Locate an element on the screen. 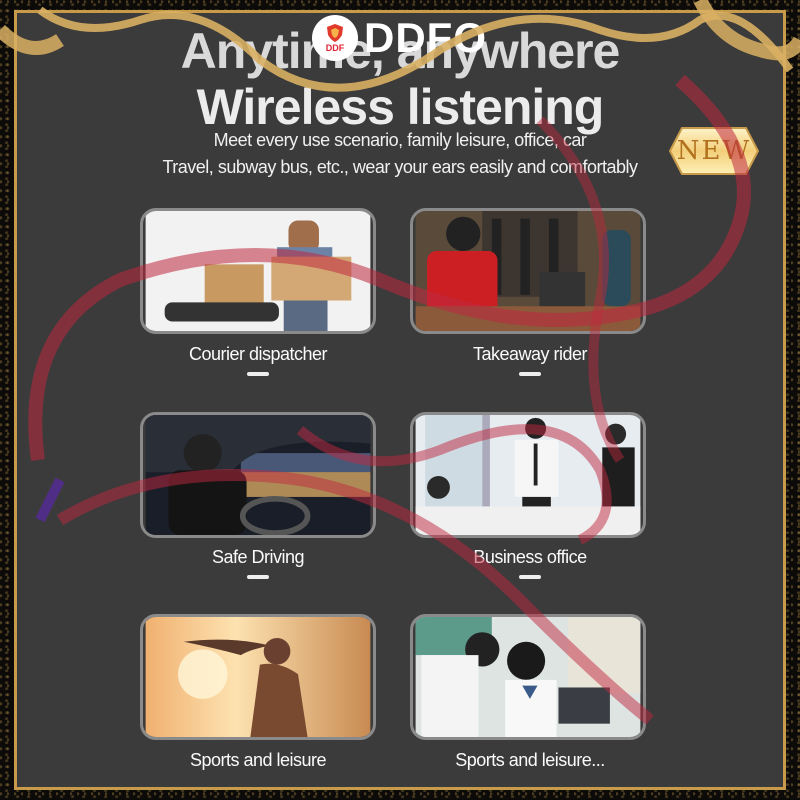 The image size is (800, 800). takeaway-photo is located at coordinates (528, 271).